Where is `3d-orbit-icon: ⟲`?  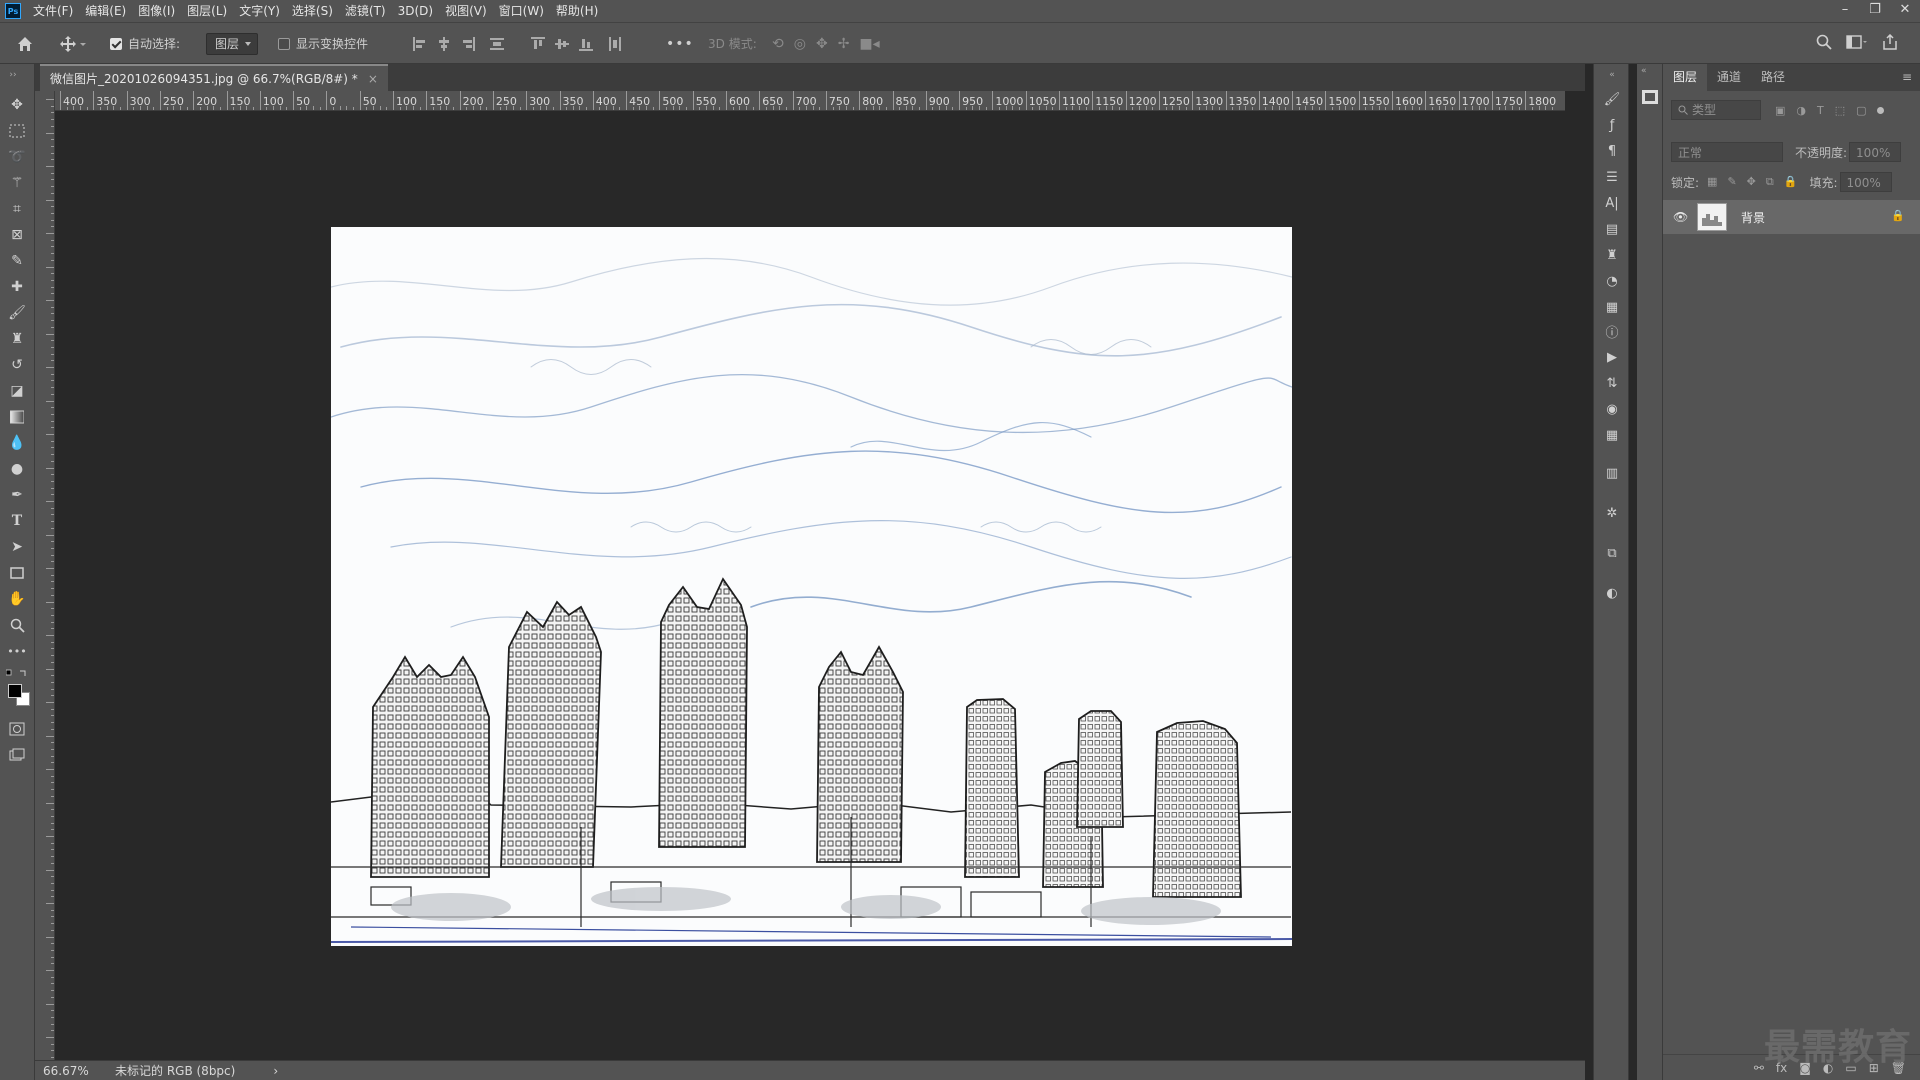 3d-orbit-icon: ⟲ is located at coordinates (778, 44).